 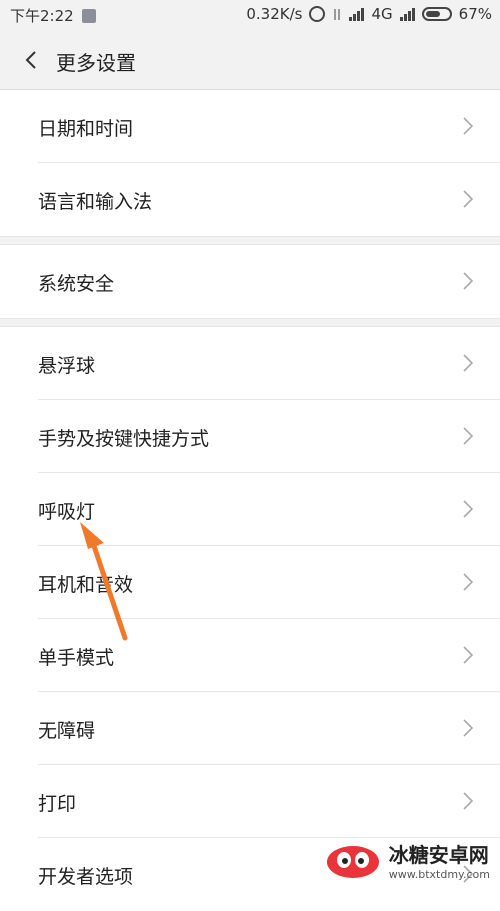 I want to click on settings-item: 日期和时间, so click(x=250, y=126).